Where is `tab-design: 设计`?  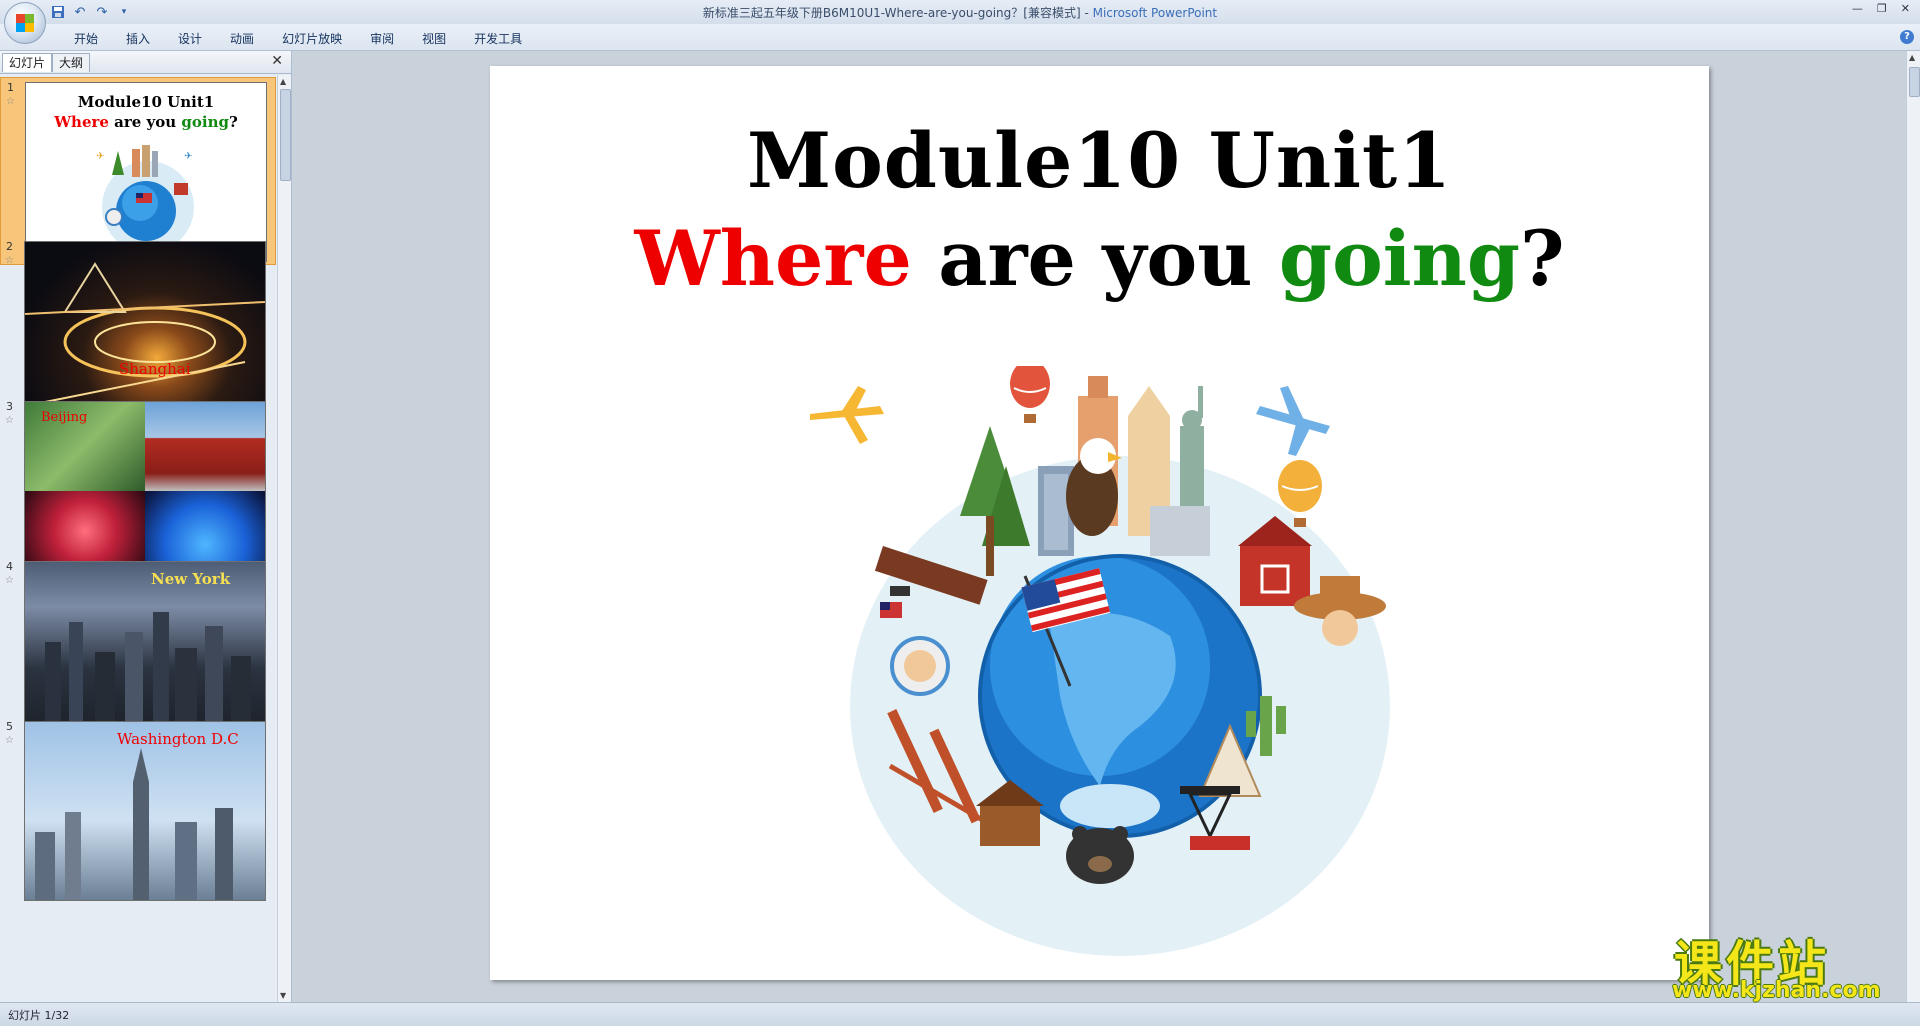
tab-design: 设计 is located at coordinates (190, 38).